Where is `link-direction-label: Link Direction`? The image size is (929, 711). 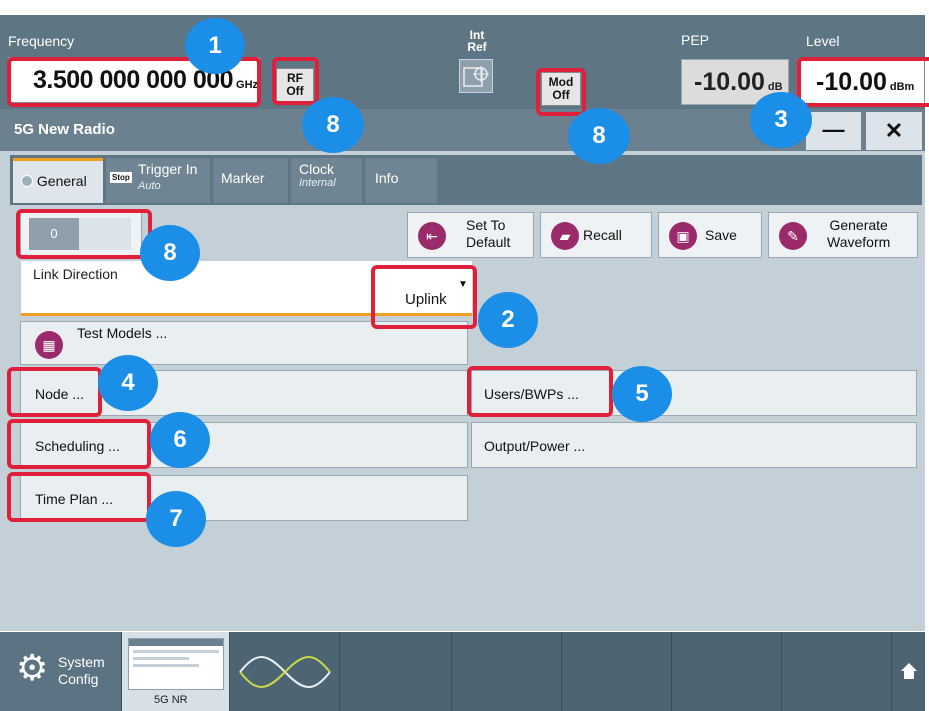 link-direction-label: Link Direction is located at coordinates (75, 274).